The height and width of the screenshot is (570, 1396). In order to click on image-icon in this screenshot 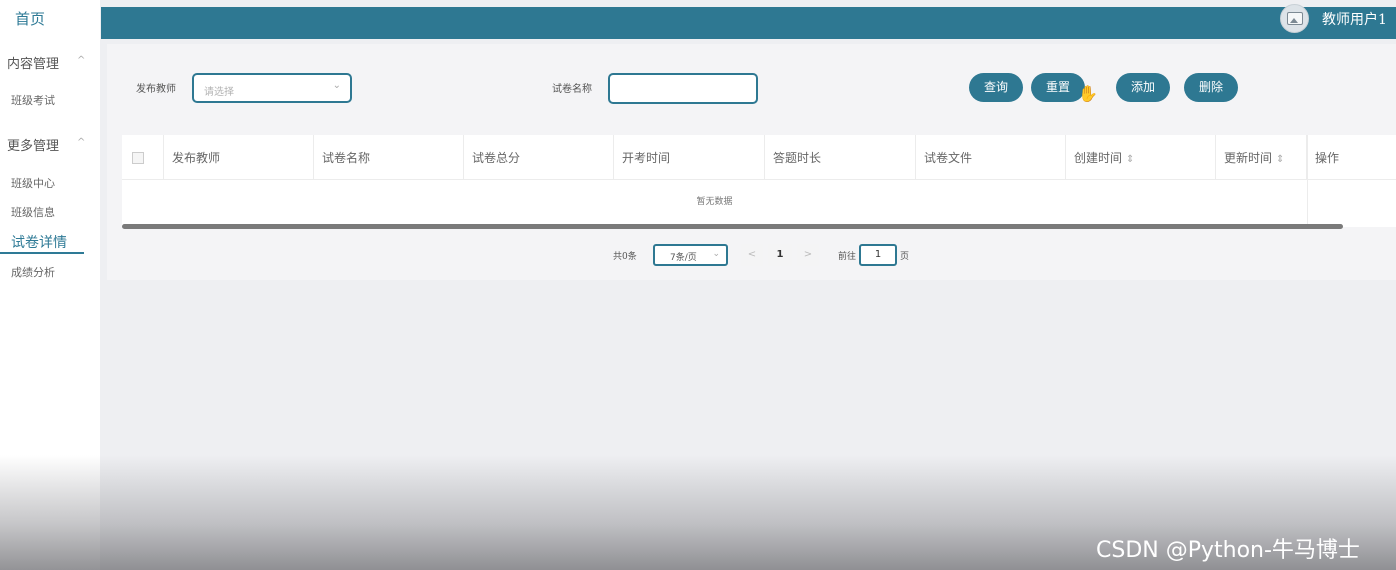, I will do `click(1295, 18)`.